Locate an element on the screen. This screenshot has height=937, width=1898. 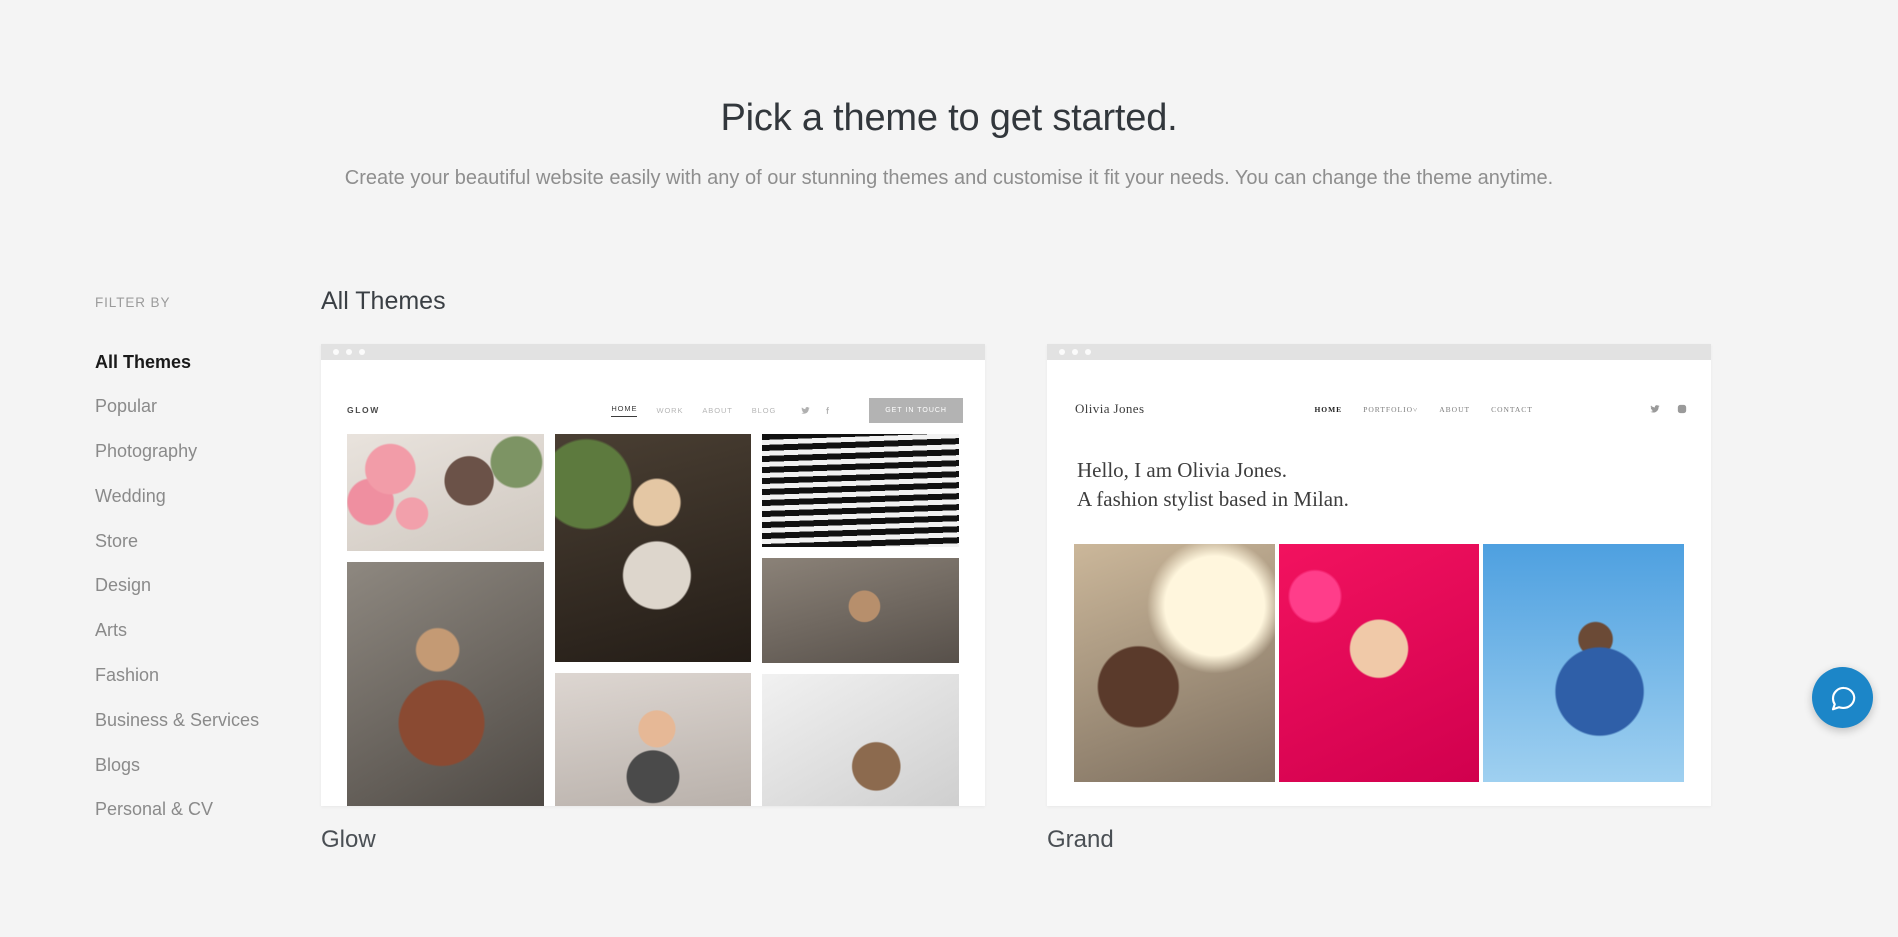
sidebar-item-store: Store is located at coordinates (202, 541).